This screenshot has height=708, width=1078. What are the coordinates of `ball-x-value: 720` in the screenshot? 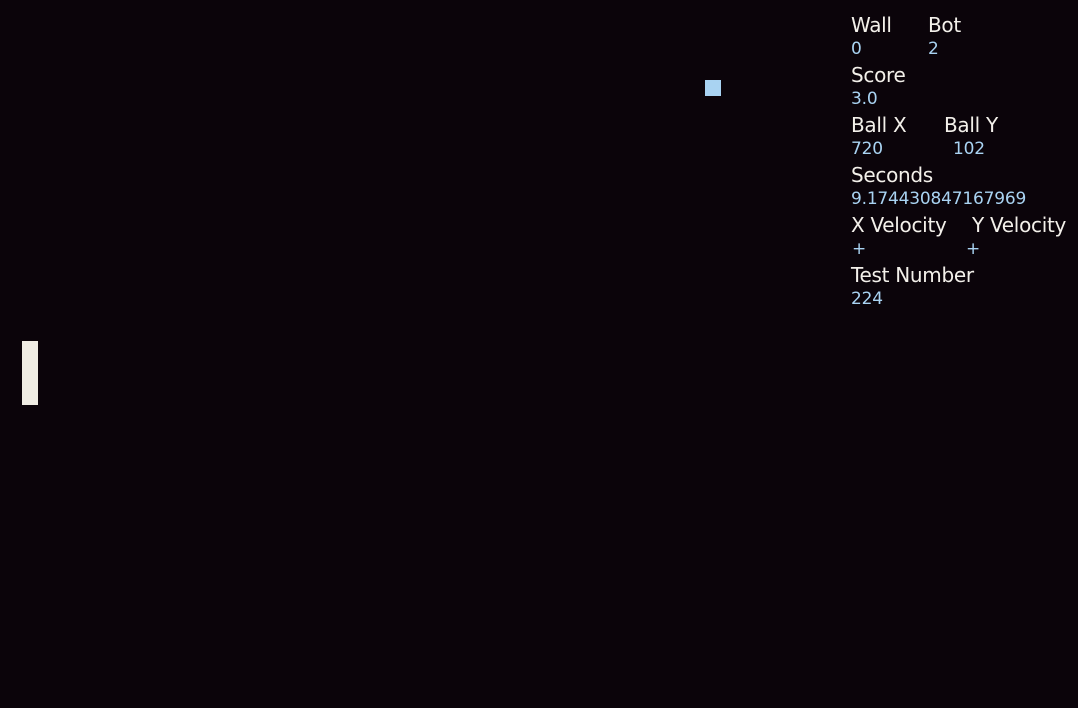 It's located at (867, 149).